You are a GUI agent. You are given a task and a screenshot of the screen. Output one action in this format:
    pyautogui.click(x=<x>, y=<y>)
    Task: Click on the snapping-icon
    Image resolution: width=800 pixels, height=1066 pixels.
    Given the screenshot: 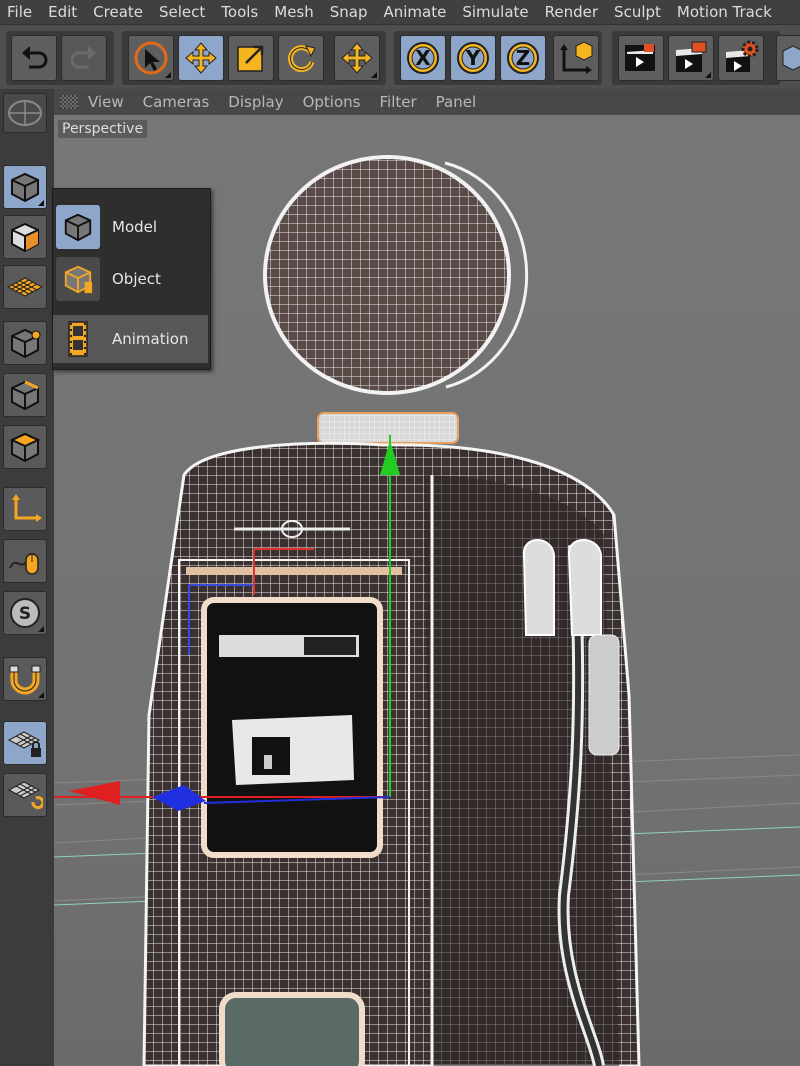 What is the action you would take?
    pyautogui.click(x=25, y=680)
    